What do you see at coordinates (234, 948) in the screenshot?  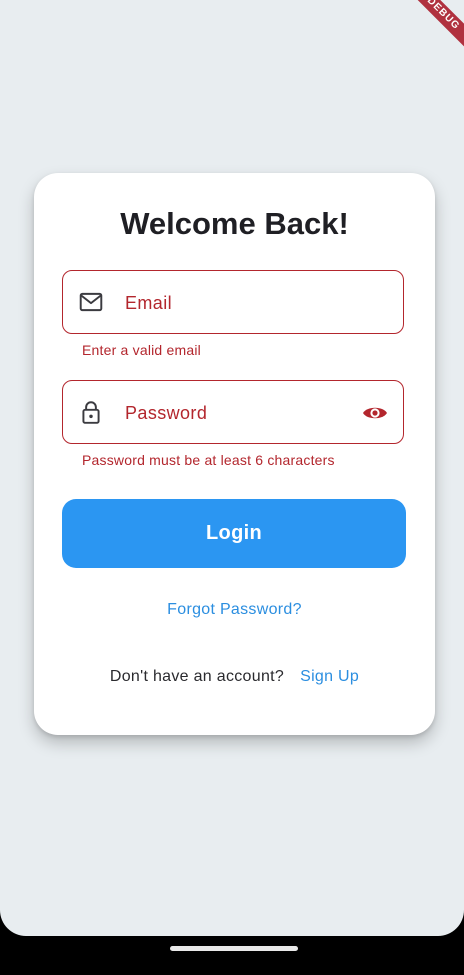 I see `home-indicator` at bounding box center [234, 948].